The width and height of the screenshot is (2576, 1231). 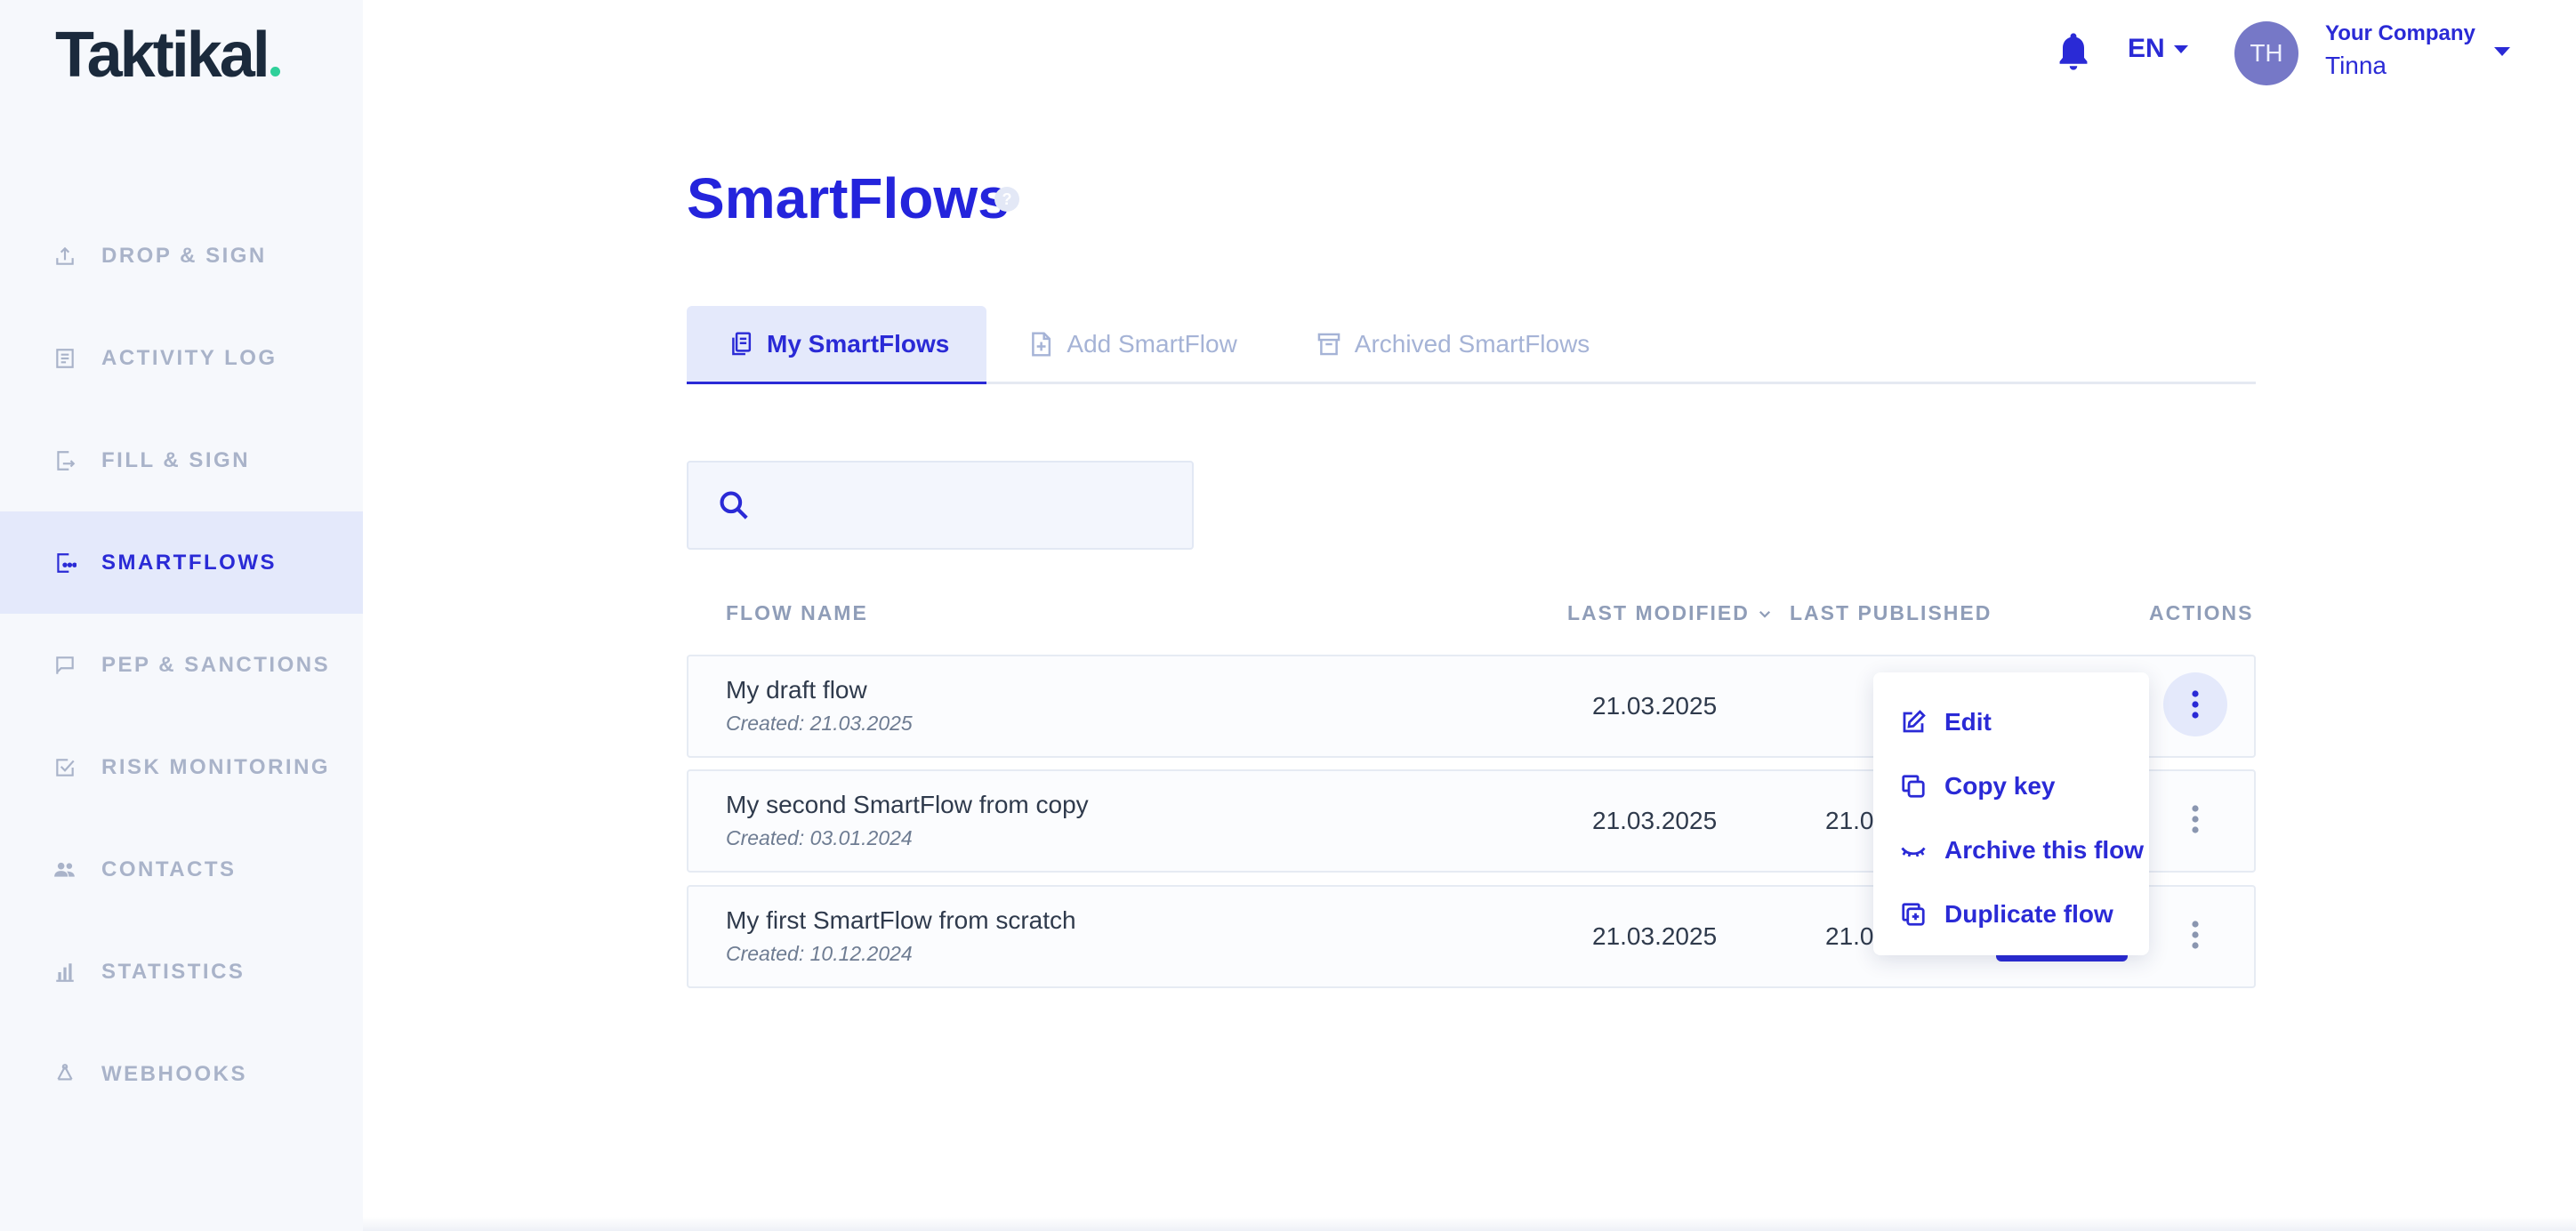 What do you see at coordinates (275, 71) in the screenshot?
I see `logo-dot` at bounding box center [275, 71].